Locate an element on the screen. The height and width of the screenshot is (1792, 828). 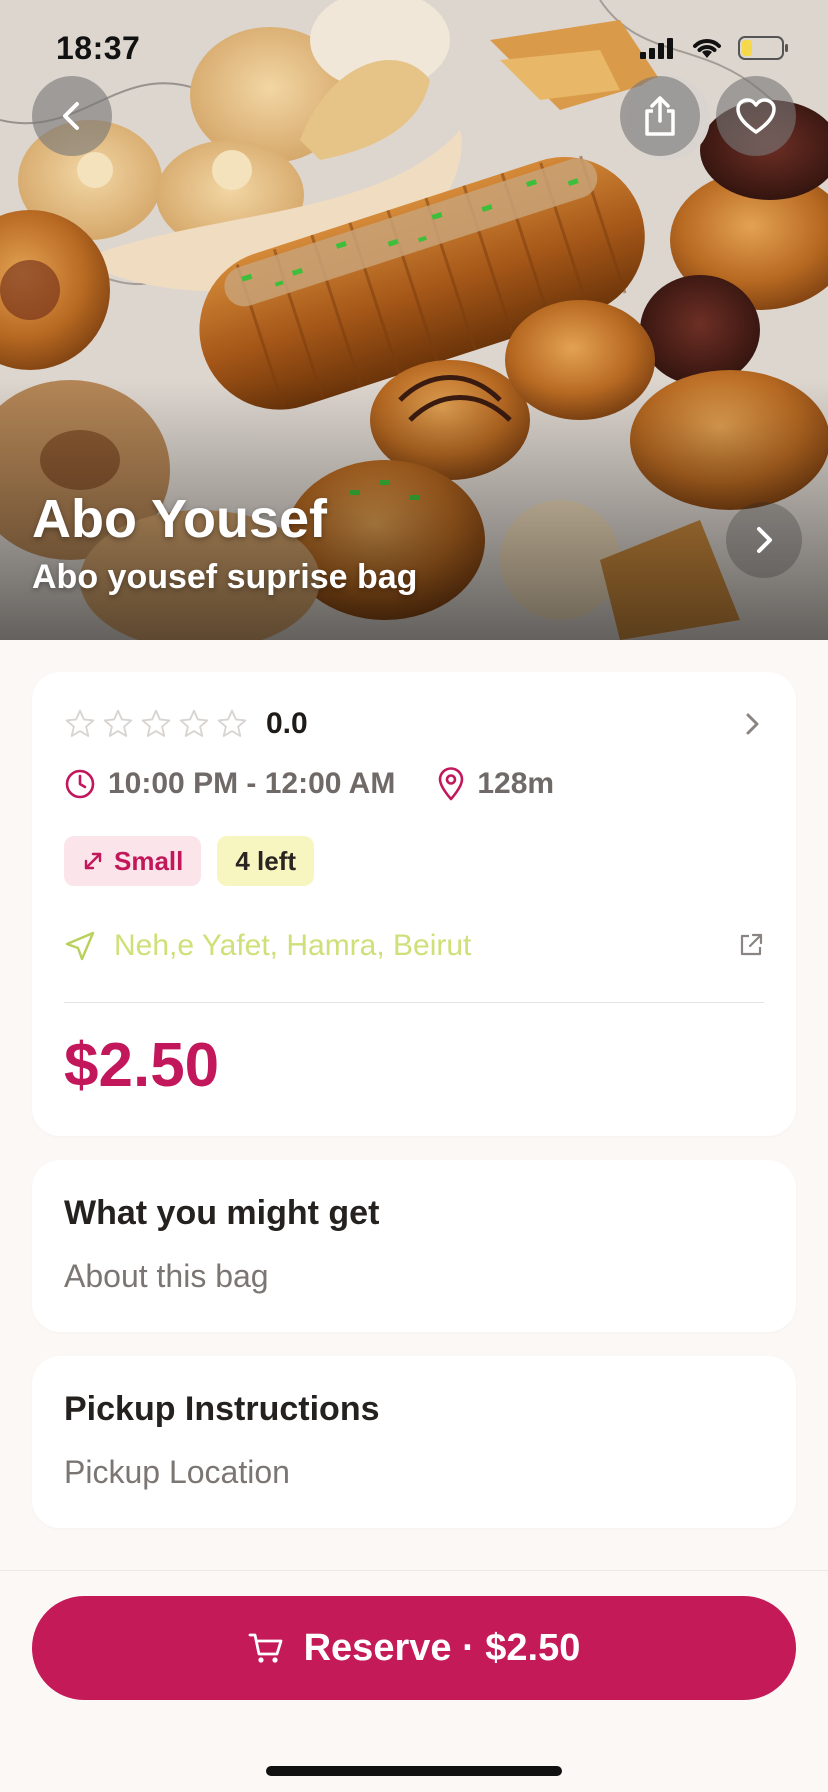
tags-row: Small 4 left is located at coordinates (189, 861).